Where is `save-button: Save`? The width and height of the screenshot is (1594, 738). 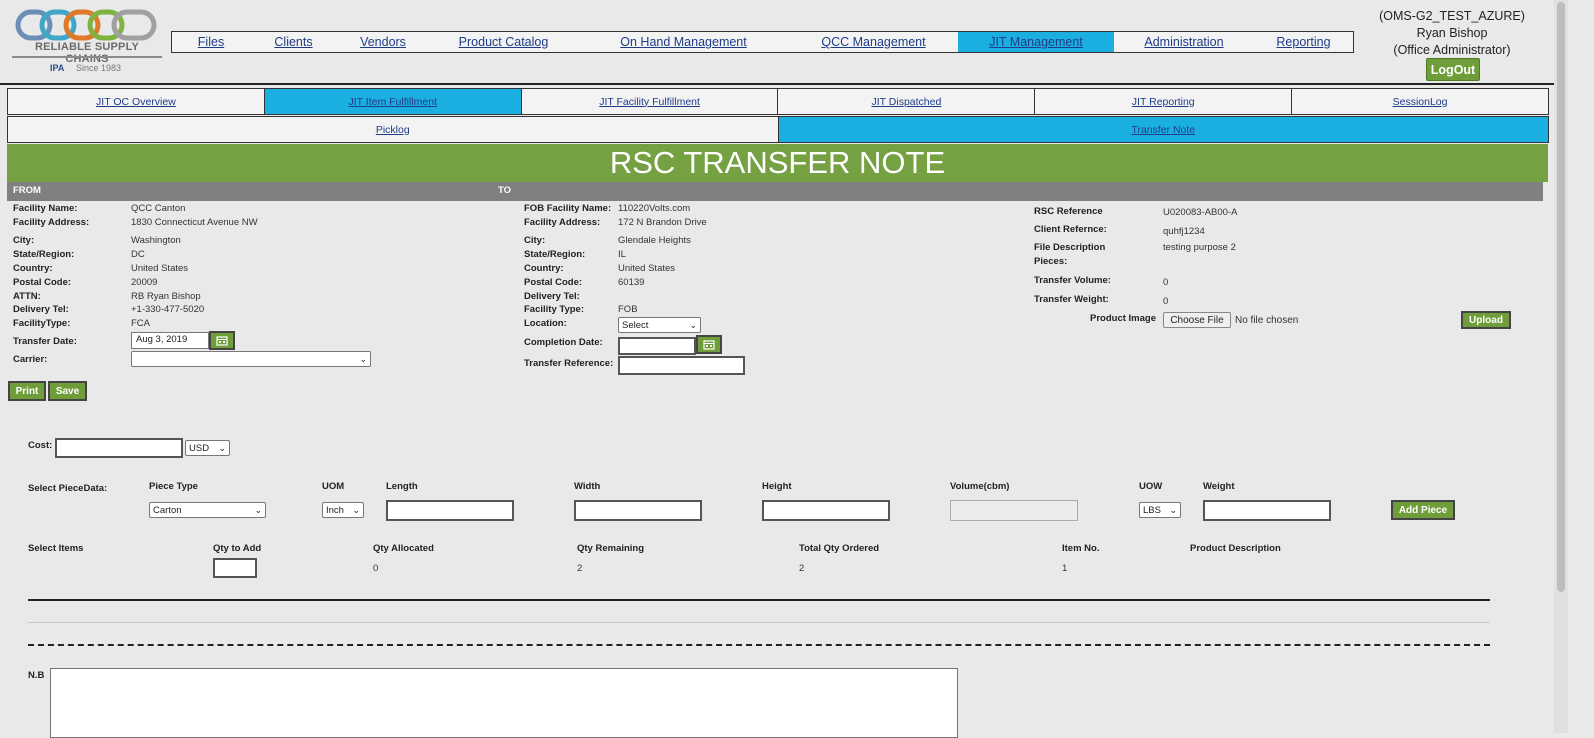 save-button: Save is located at coordinates (67, 391).